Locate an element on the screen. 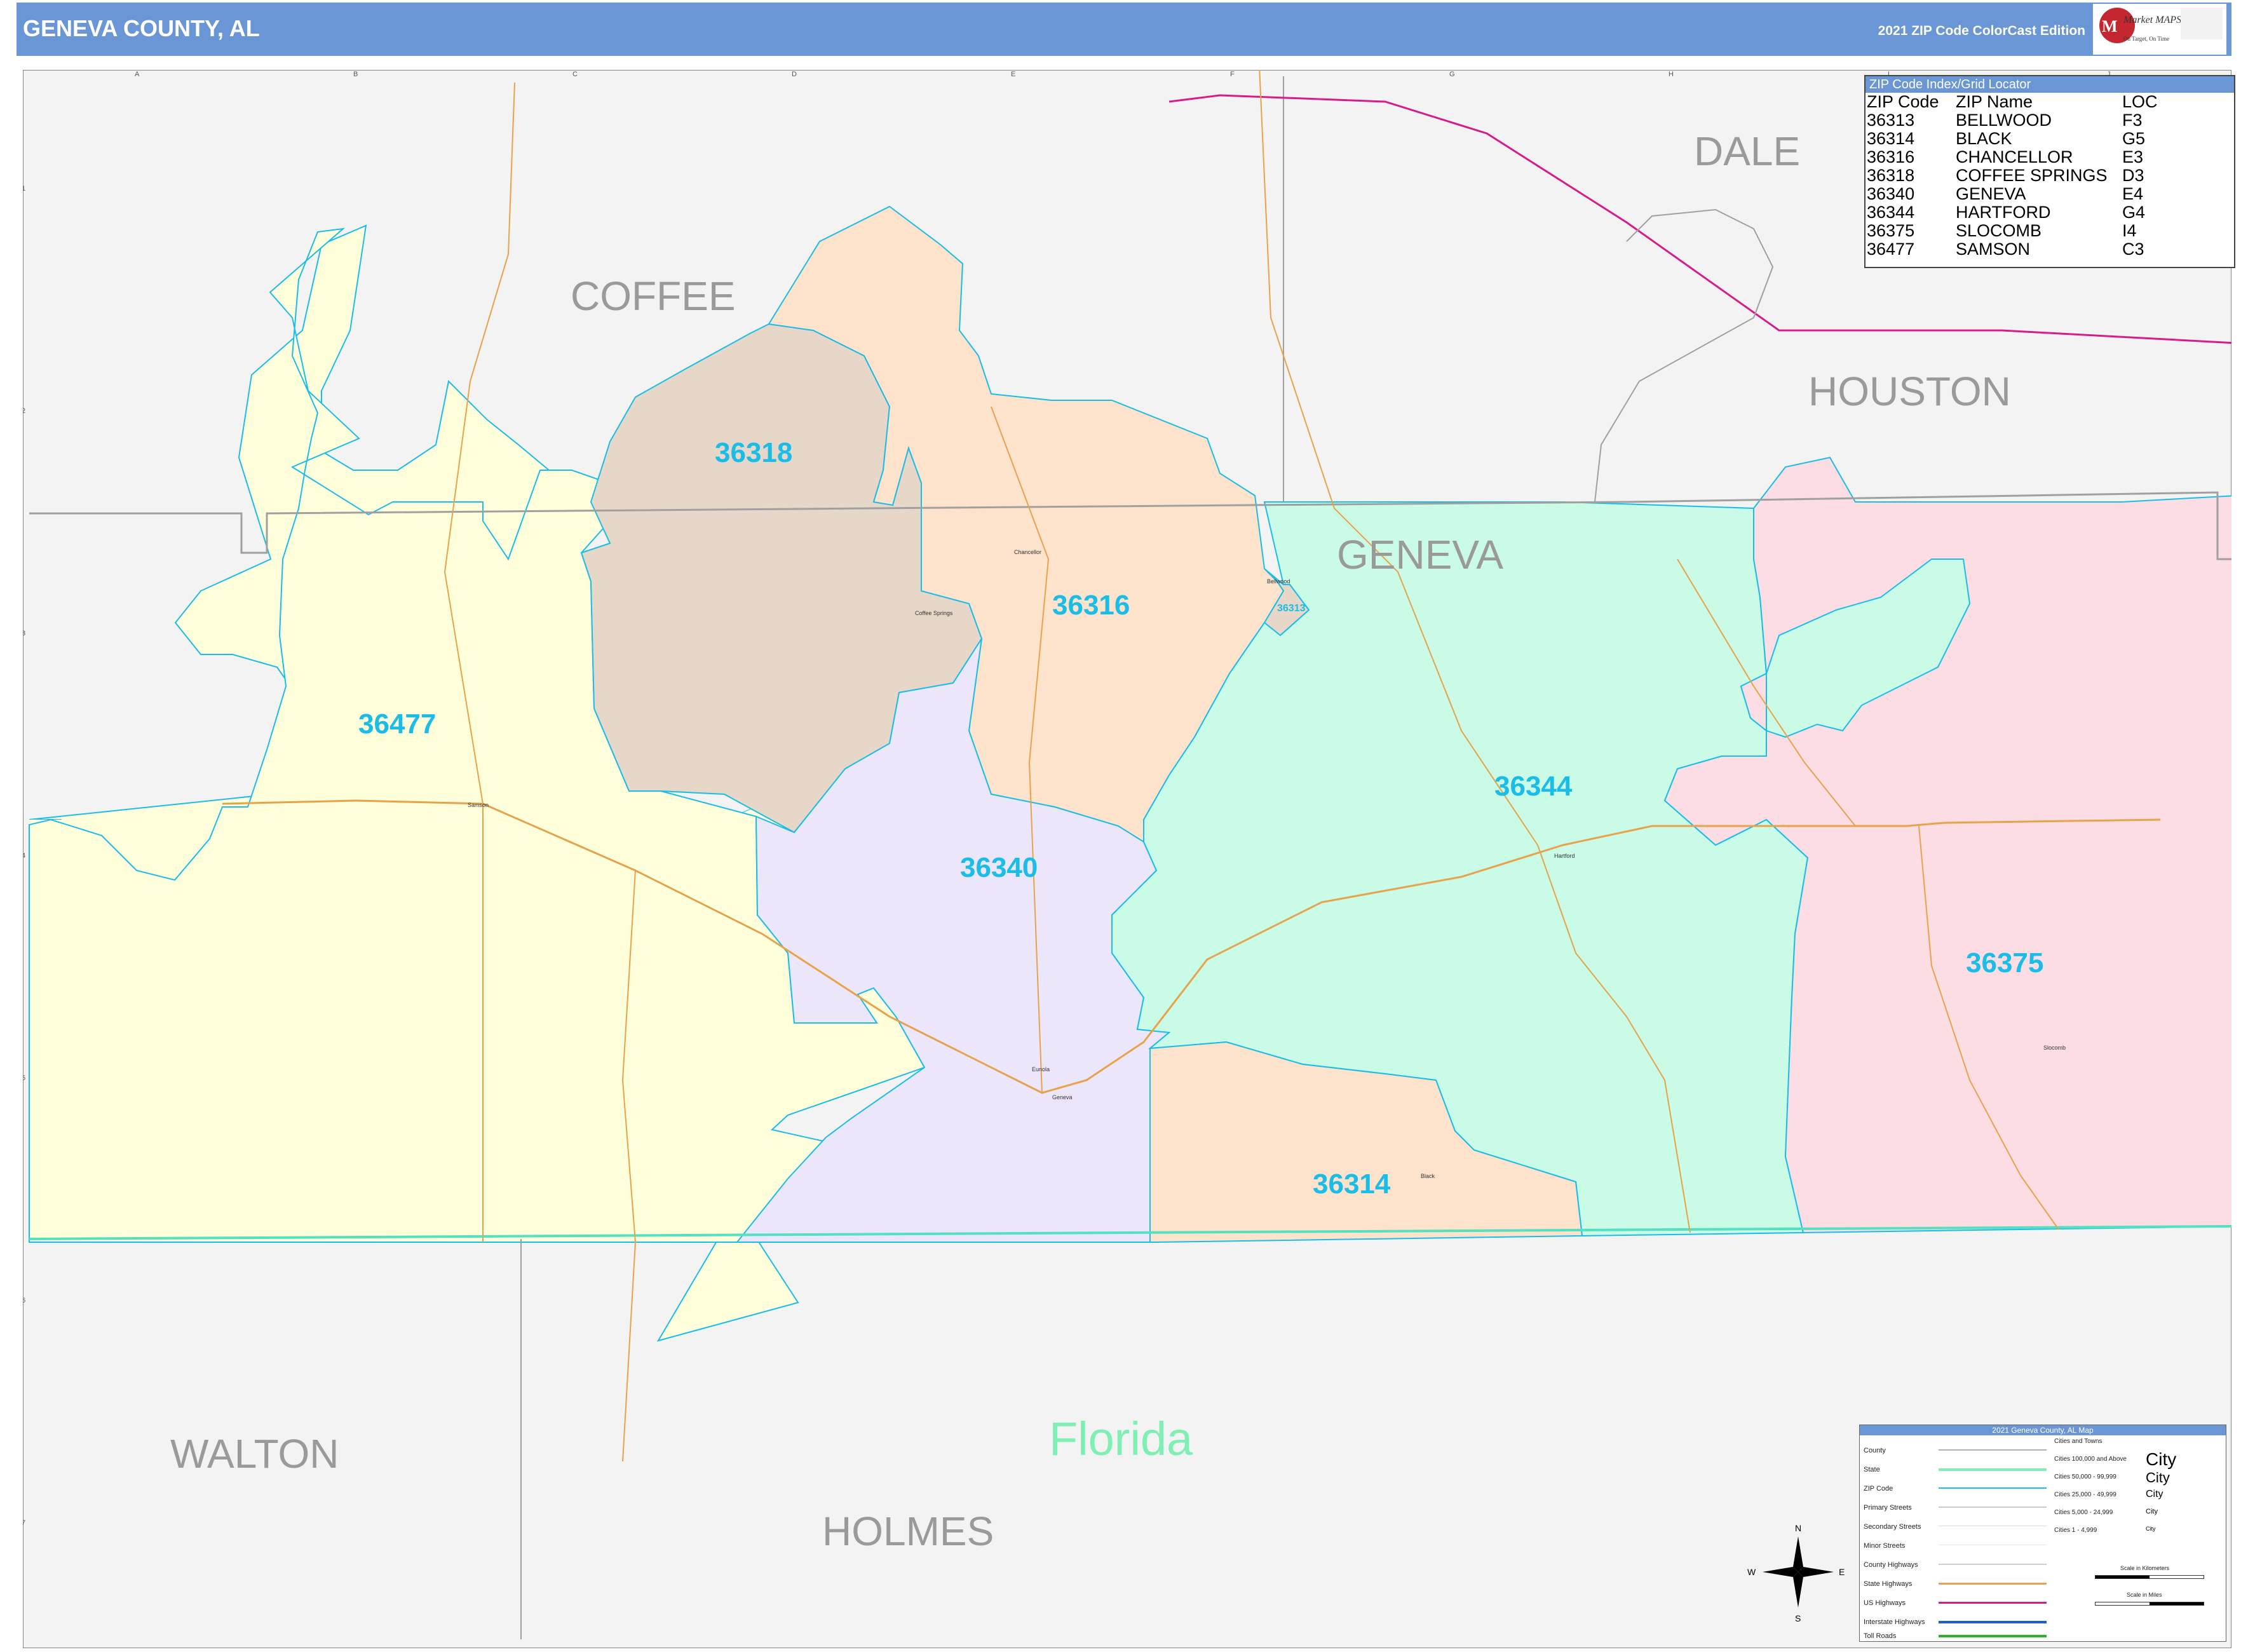 The height and width of the screenshot is (1652, 2248). svg-text: 7 is located at coordinates (24, 1523).